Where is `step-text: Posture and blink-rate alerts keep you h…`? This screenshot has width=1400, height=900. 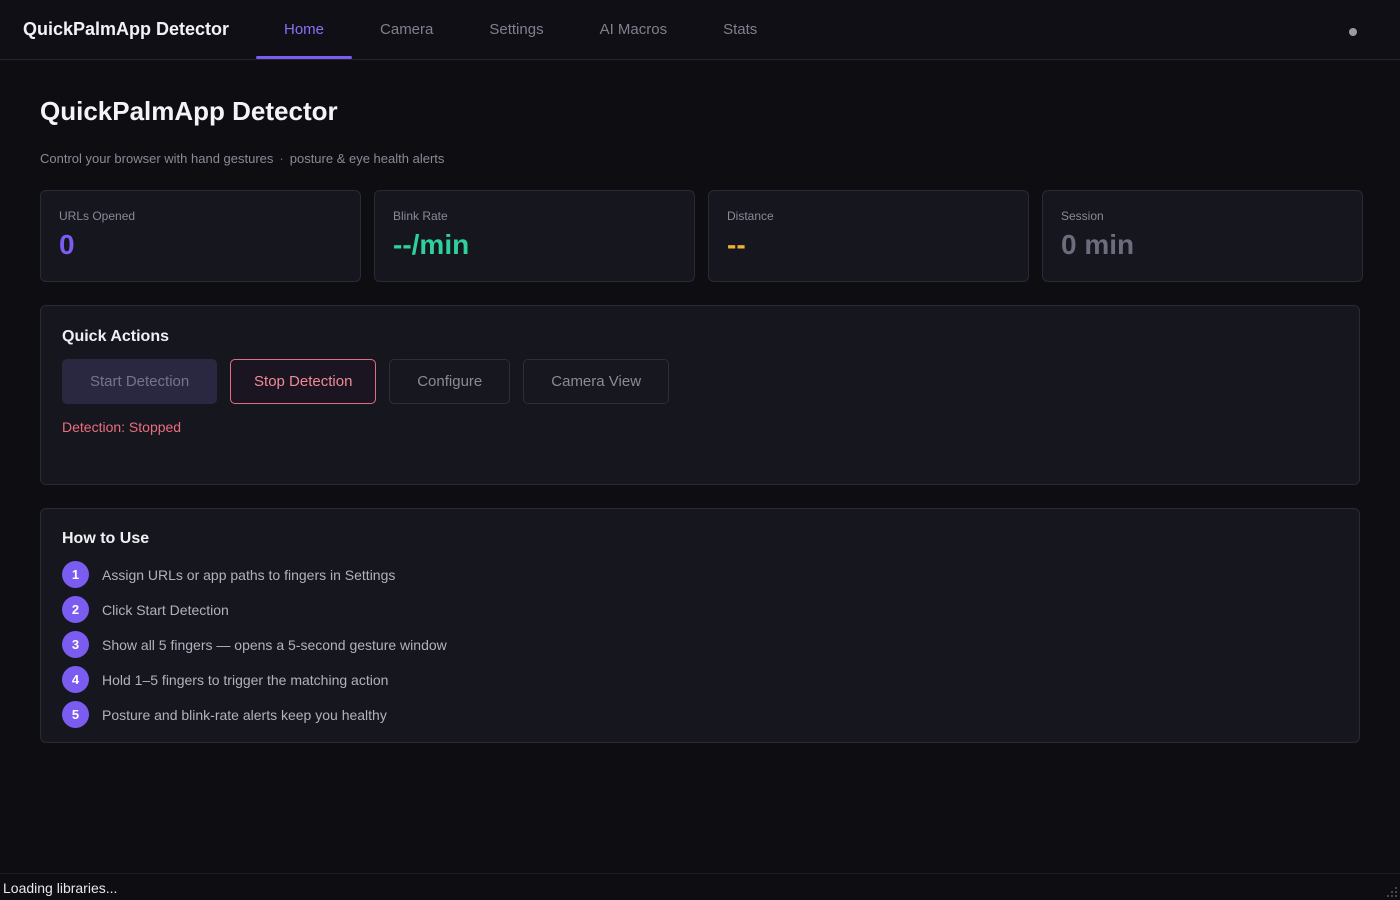 step-text: Posture and blink-rate alerts keep you h… is located at coordinates (244, 714).